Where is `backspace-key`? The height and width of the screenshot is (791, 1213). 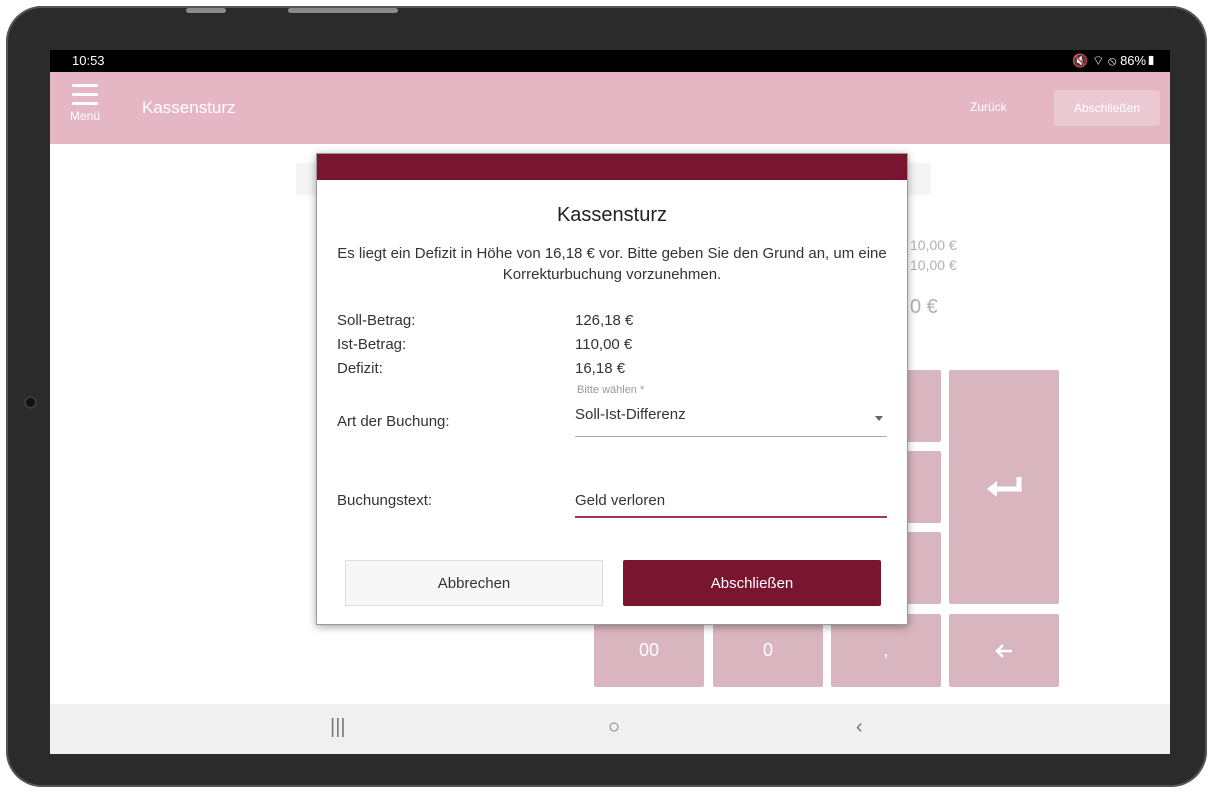
backspace-key is located at coordinates (1004, 650).